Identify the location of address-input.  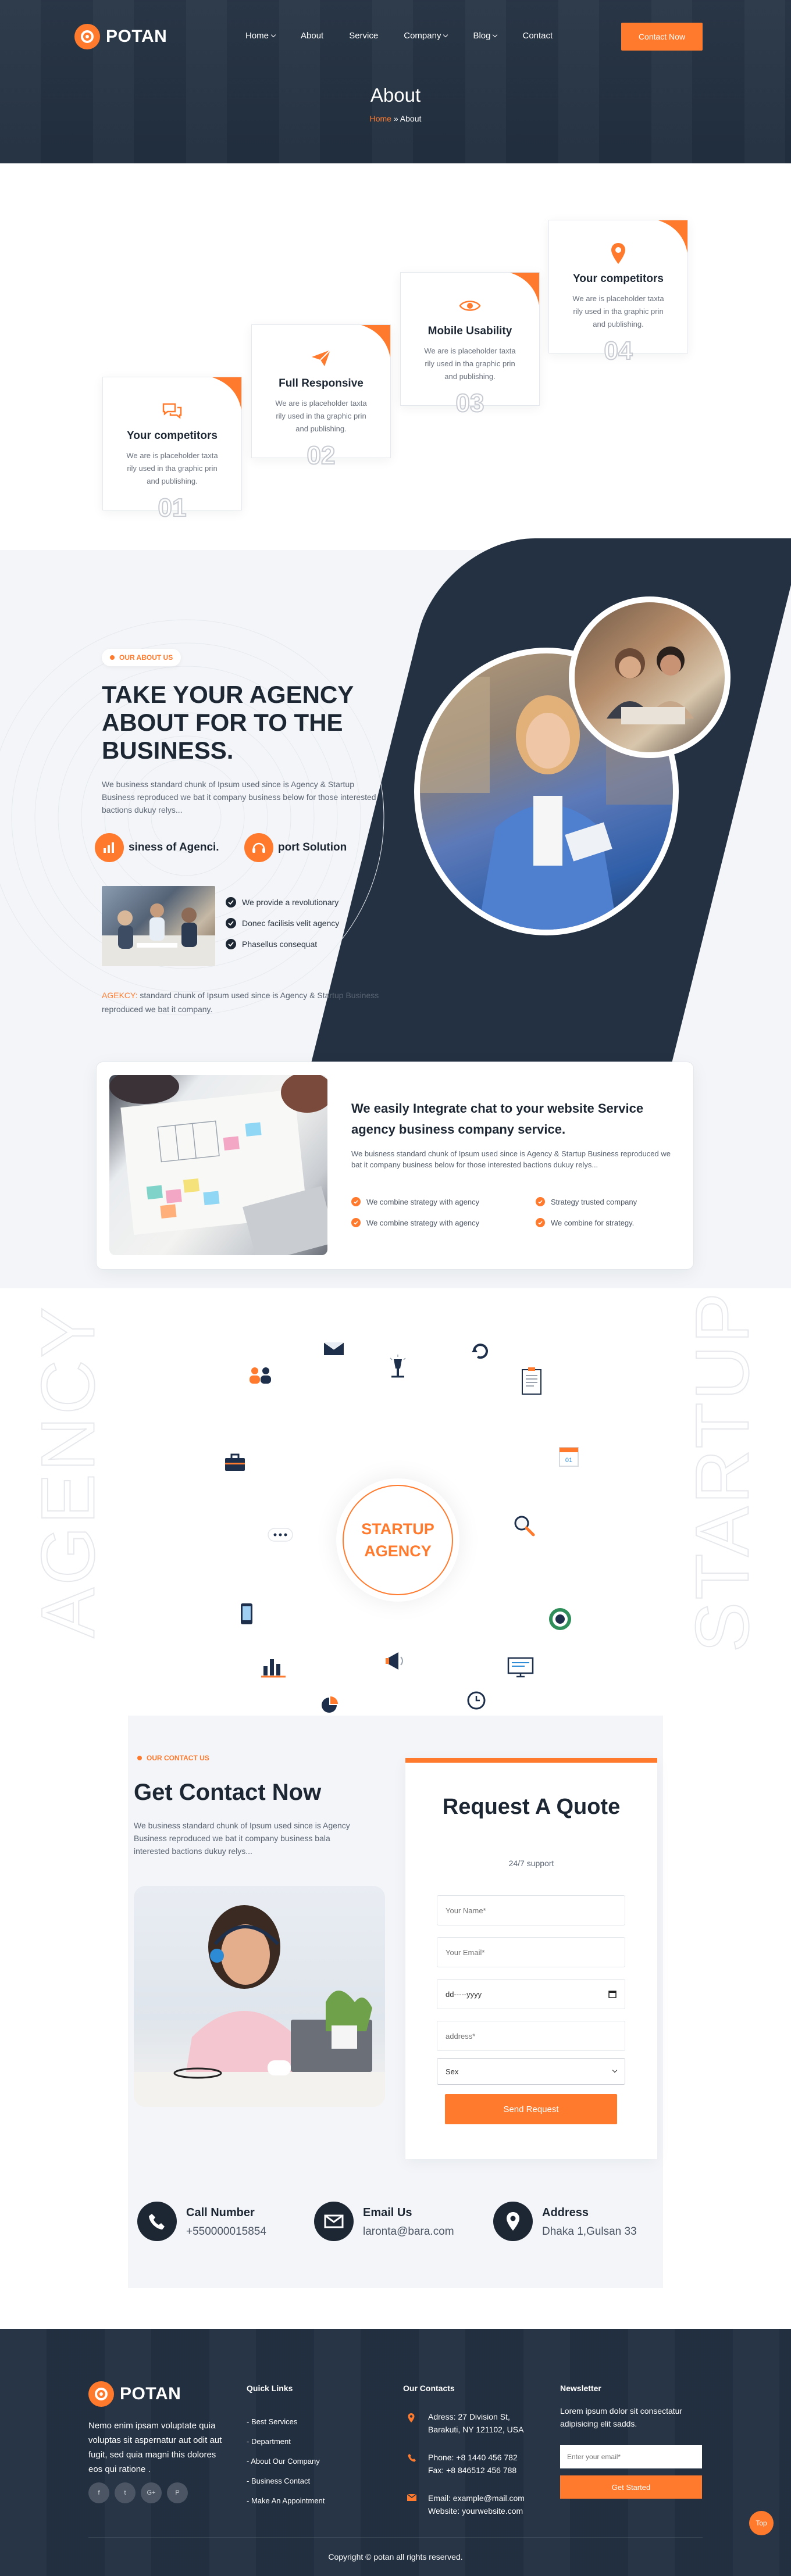
(531, 2036).